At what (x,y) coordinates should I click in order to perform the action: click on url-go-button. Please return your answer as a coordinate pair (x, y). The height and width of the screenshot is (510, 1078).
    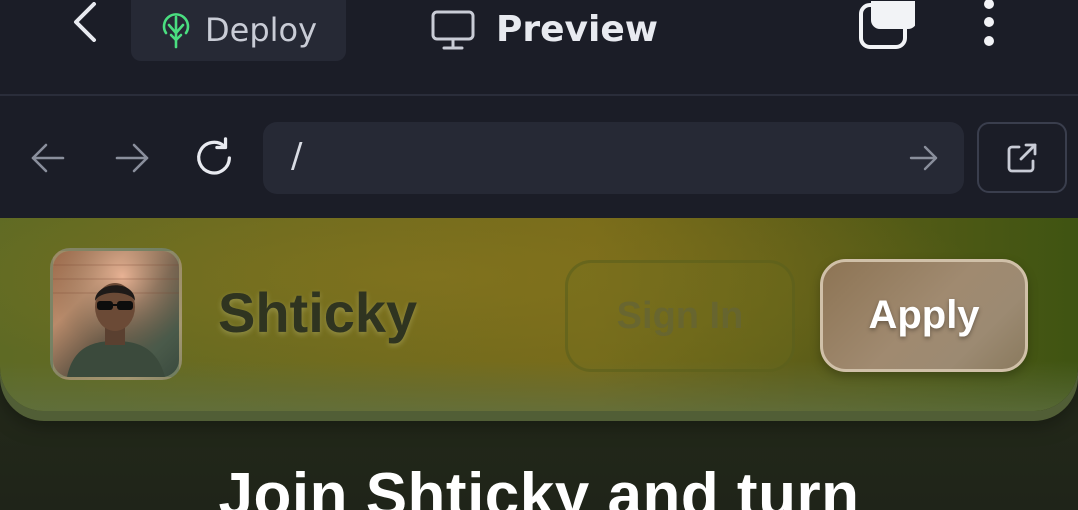
    Looking at the image, I should click on (924, 158).